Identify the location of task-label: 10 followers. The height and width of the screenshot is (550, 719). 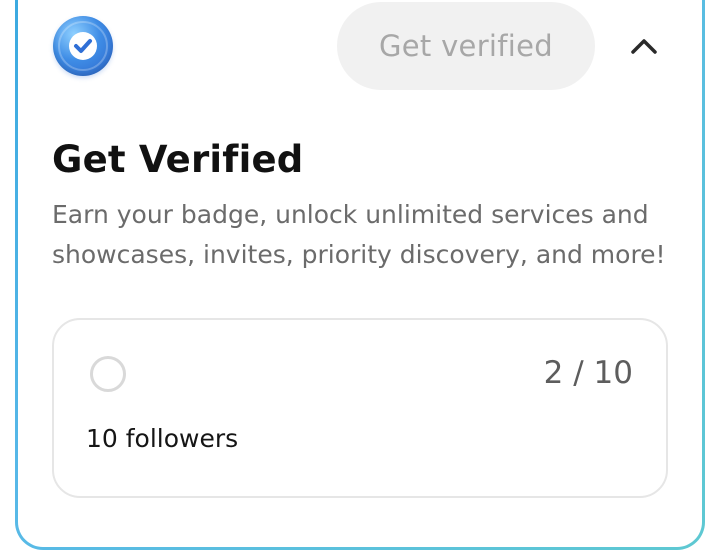
(162, 438).